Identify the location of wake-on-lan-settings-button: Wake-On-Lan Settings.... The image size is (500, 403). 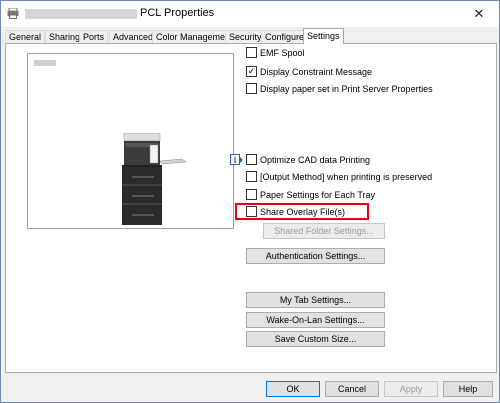
(315, 320).